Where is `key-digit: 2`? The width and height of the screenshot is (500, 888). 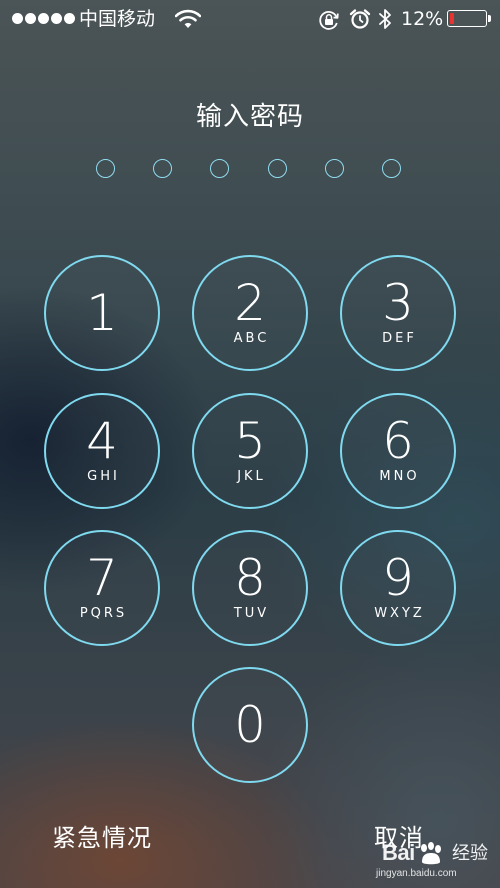 key-digit: 2 is located at coordinates (250, 303).